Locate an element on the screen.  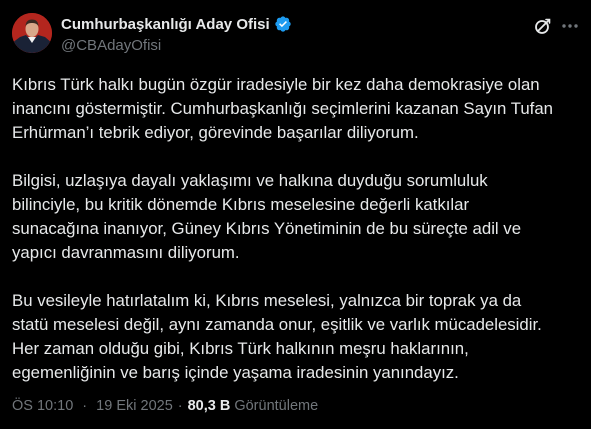
avatar-portrait-icon is located at coordinates (32, 33).